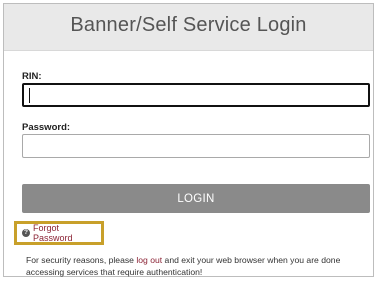 The height and width of the screenshot is (281, 379). What do you see at coordinates (46, 127) in the screenshot?
I see `password-label: Password:` at bounding box center [46, 127].